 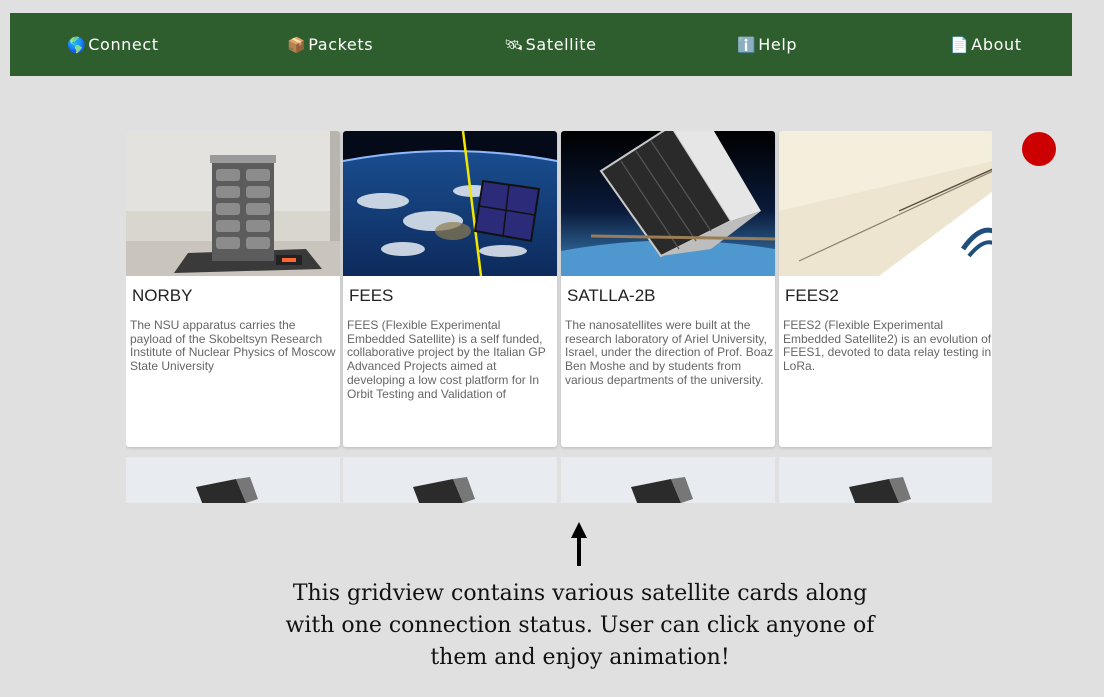 What do you see at coordinates (371, 295) in the screenshot?
I see `card-title: FEES` at bounding box center [371, 295].